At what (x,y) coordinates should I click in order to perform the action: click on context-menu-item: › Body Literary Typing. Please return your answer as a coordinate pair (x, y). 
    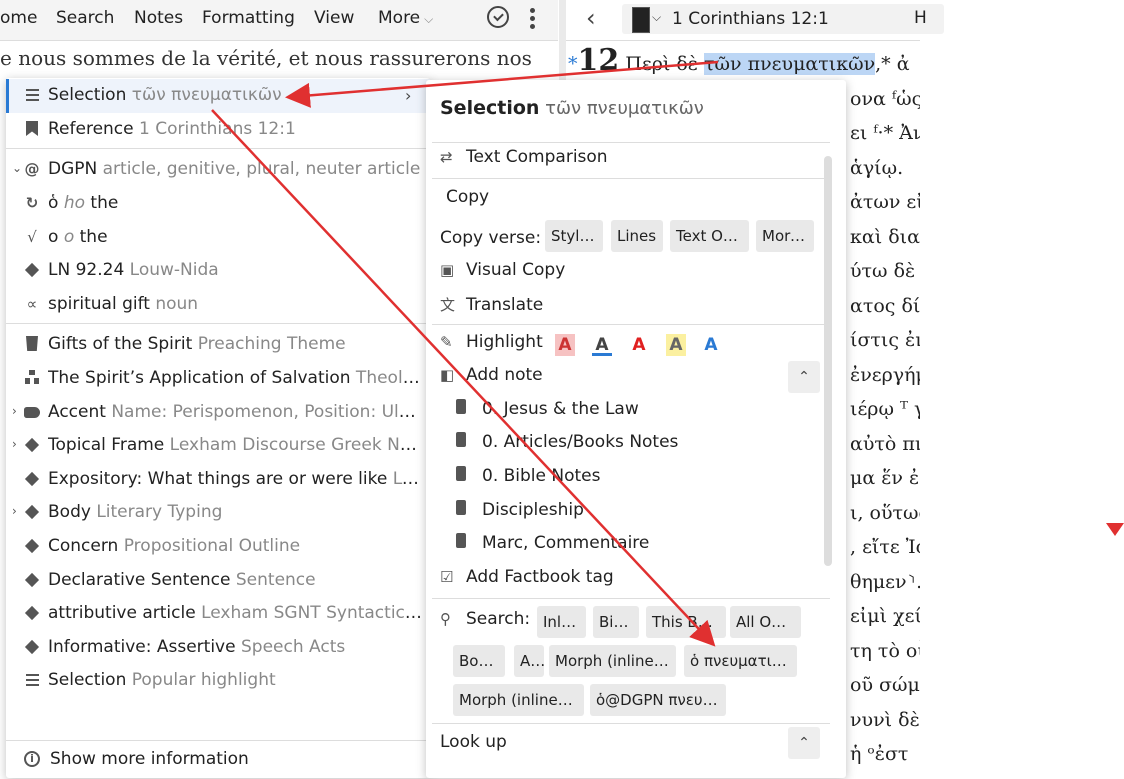
    Looking at the image, I should click on (218, 513).